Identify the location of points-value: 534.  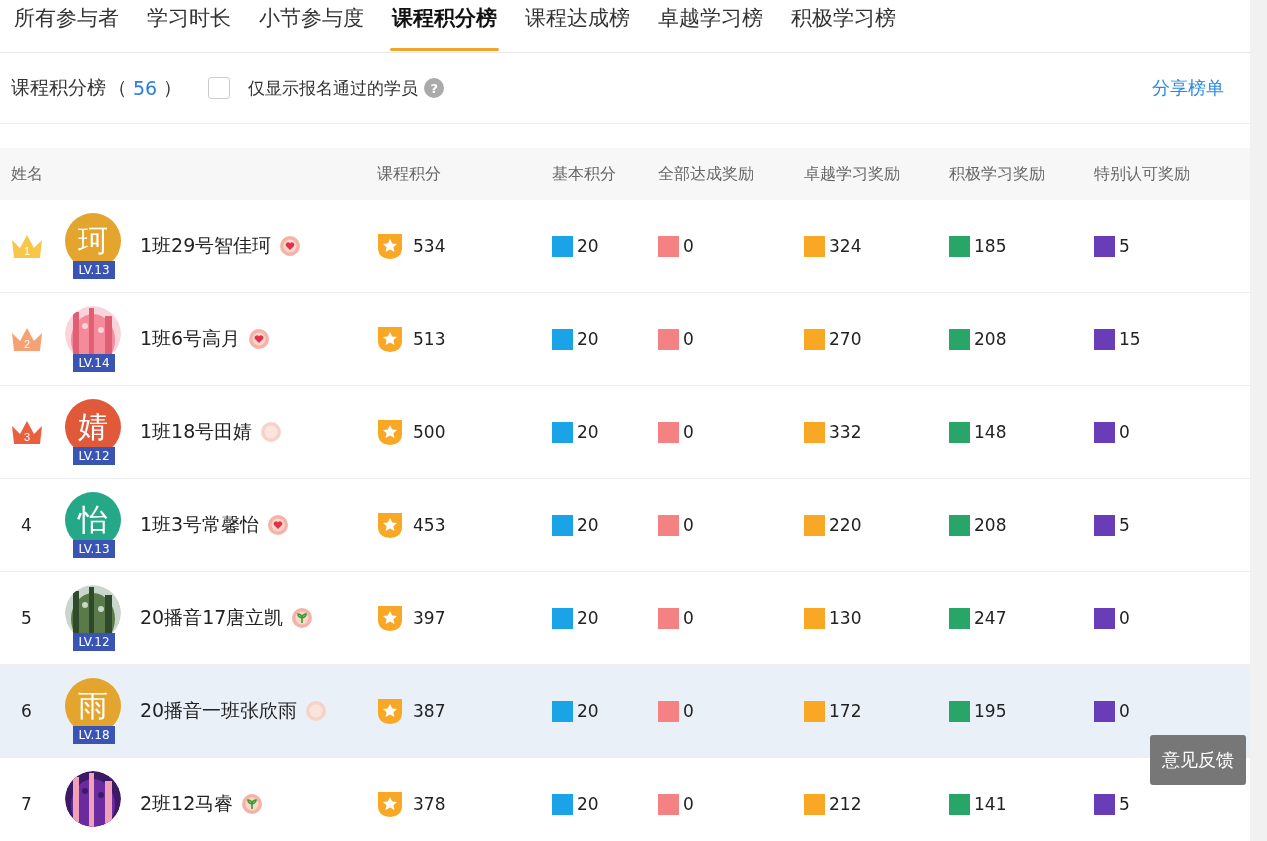
(429, 246).